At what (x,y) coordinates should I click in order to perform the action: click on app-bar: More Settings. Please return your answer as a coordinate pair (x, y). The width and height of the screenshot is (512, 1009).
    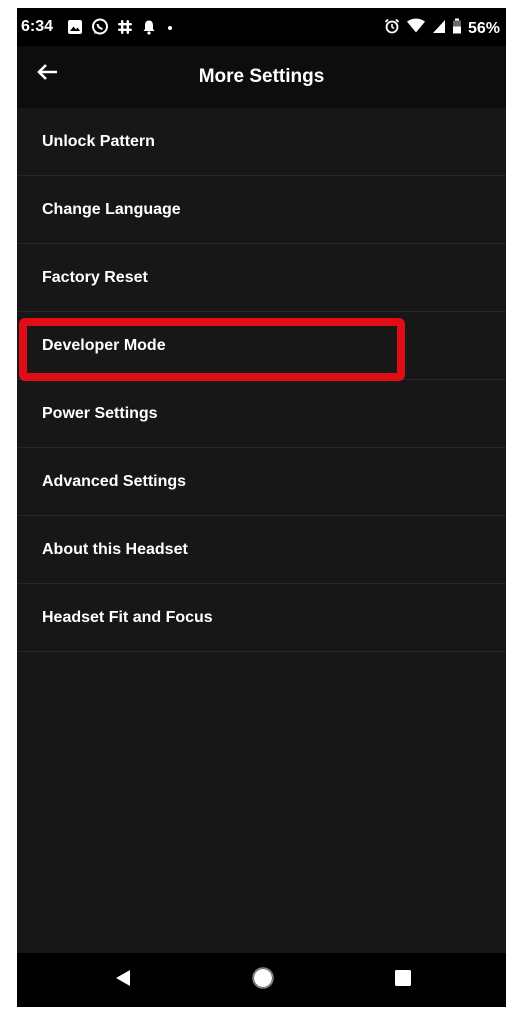
    Looking at the image, I should click on (261, 77).